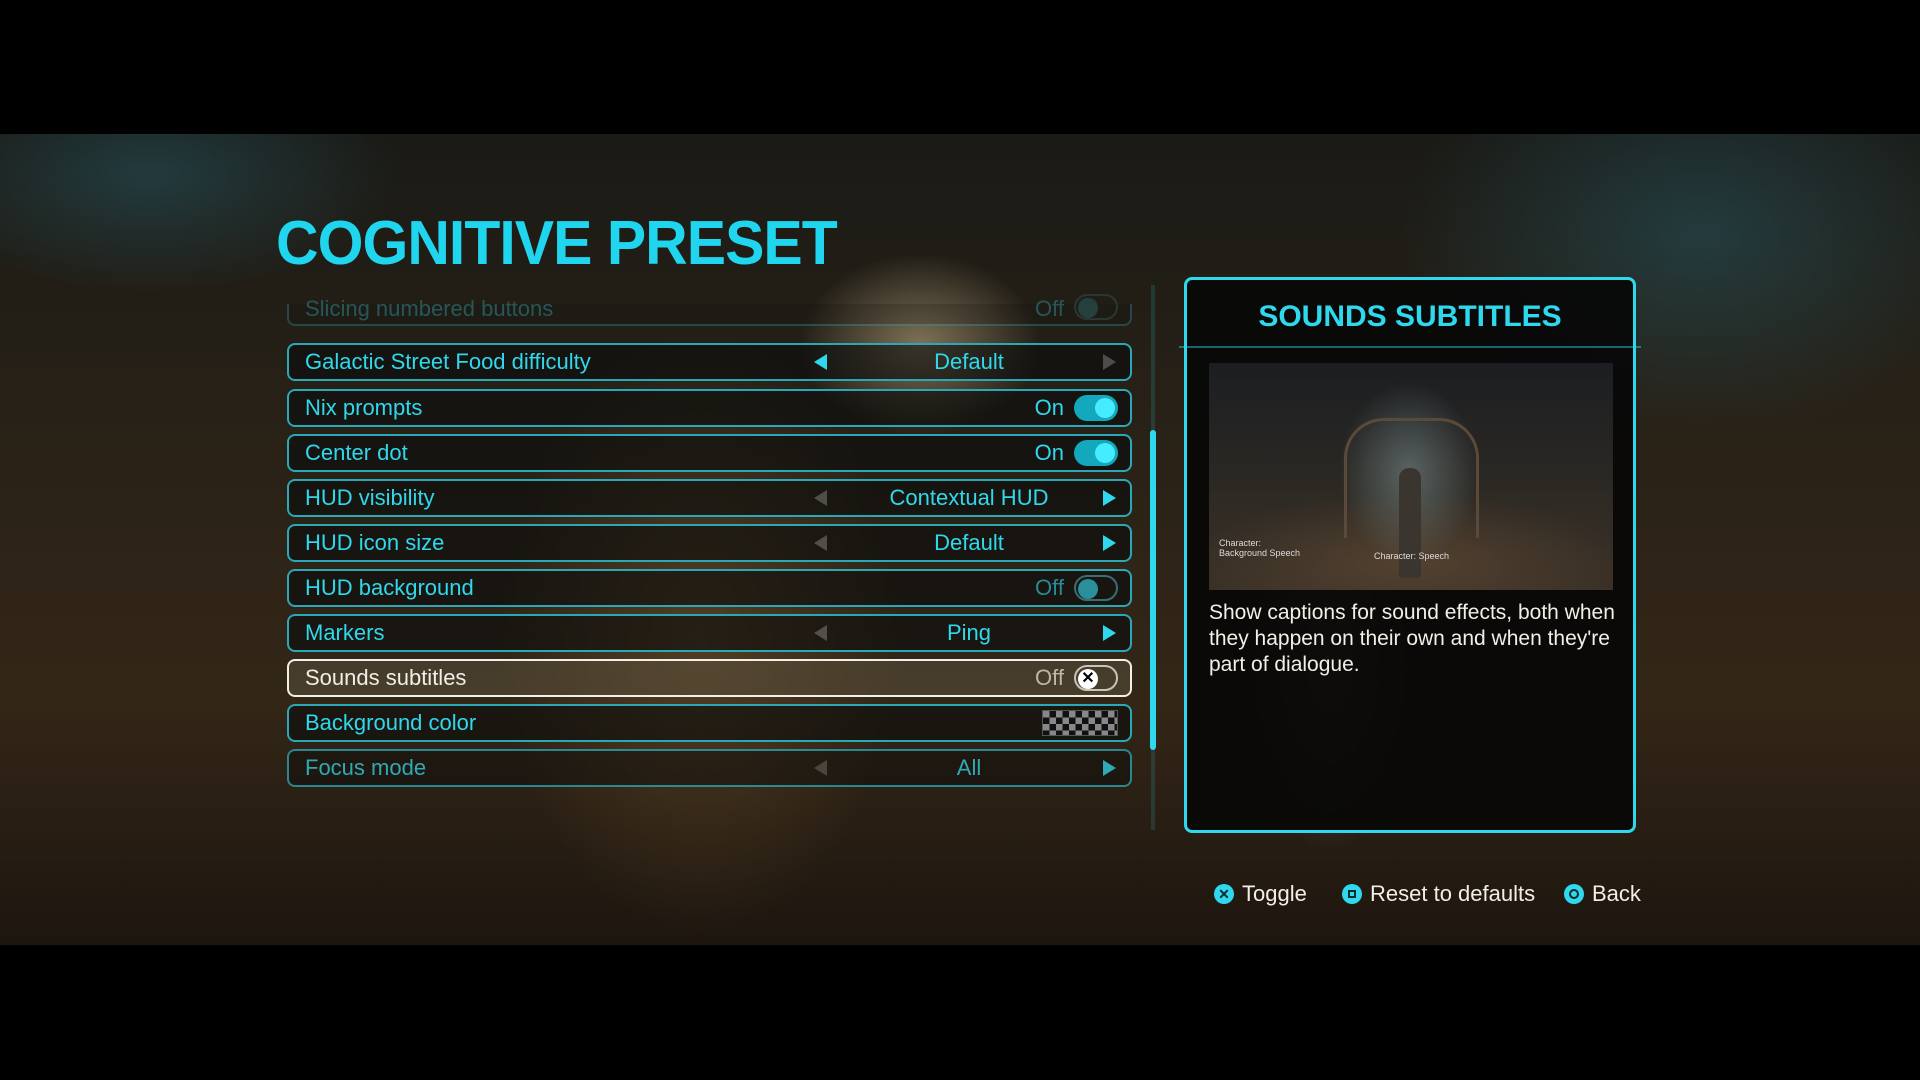  I want to click on setting-label: Center dot, so click(356, 452).